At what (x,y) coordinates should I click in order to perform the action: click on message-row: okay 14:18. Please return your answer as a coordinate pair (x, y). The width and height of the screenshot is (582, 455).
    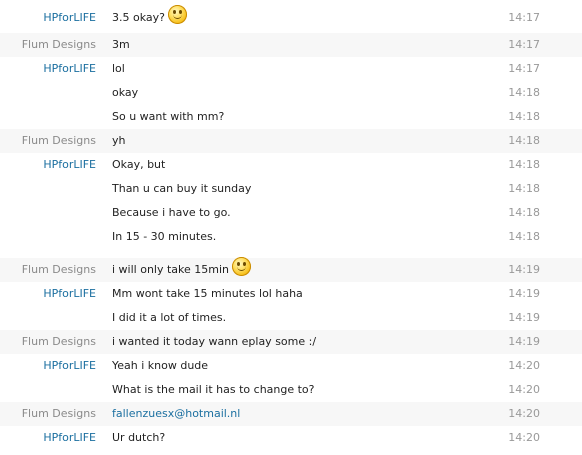
    Looking at the image, I should click on (291, 93).